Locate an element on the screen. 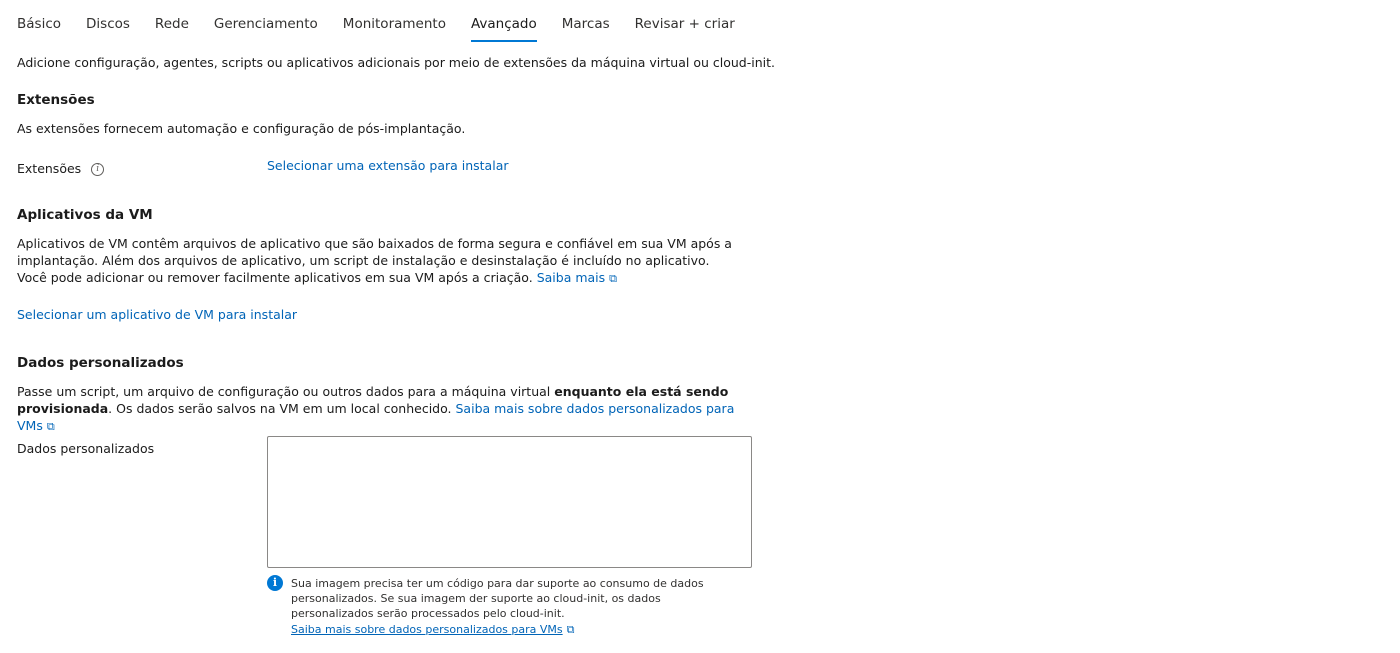 The height and width of the screenshot is (653, 1400). tab-rede: Rede is located at coordinates (172, 21).